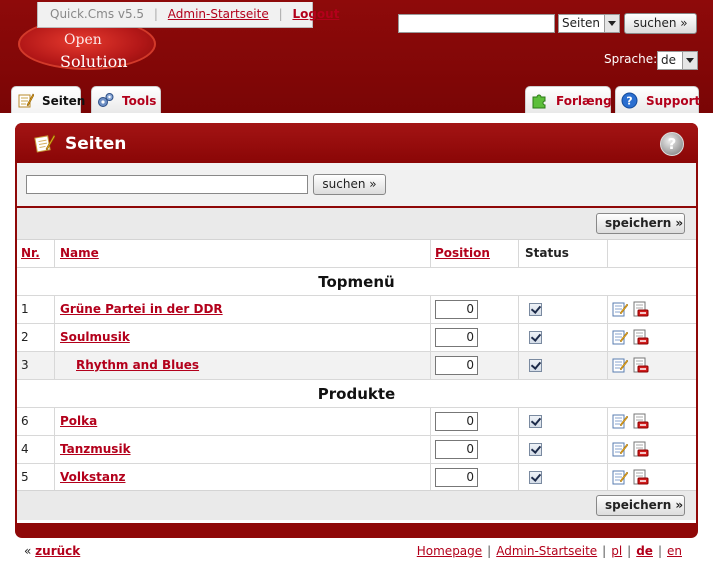 The width and height of the screenshot is (713, 569). I want to click on row-nr: 2, so click(36, 337).